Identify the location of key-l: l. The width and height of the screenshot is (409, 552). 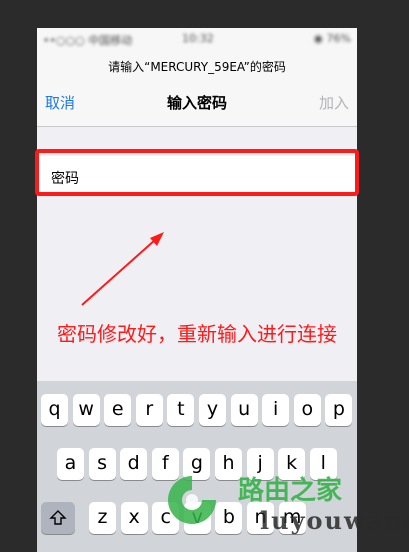
(323, 464).